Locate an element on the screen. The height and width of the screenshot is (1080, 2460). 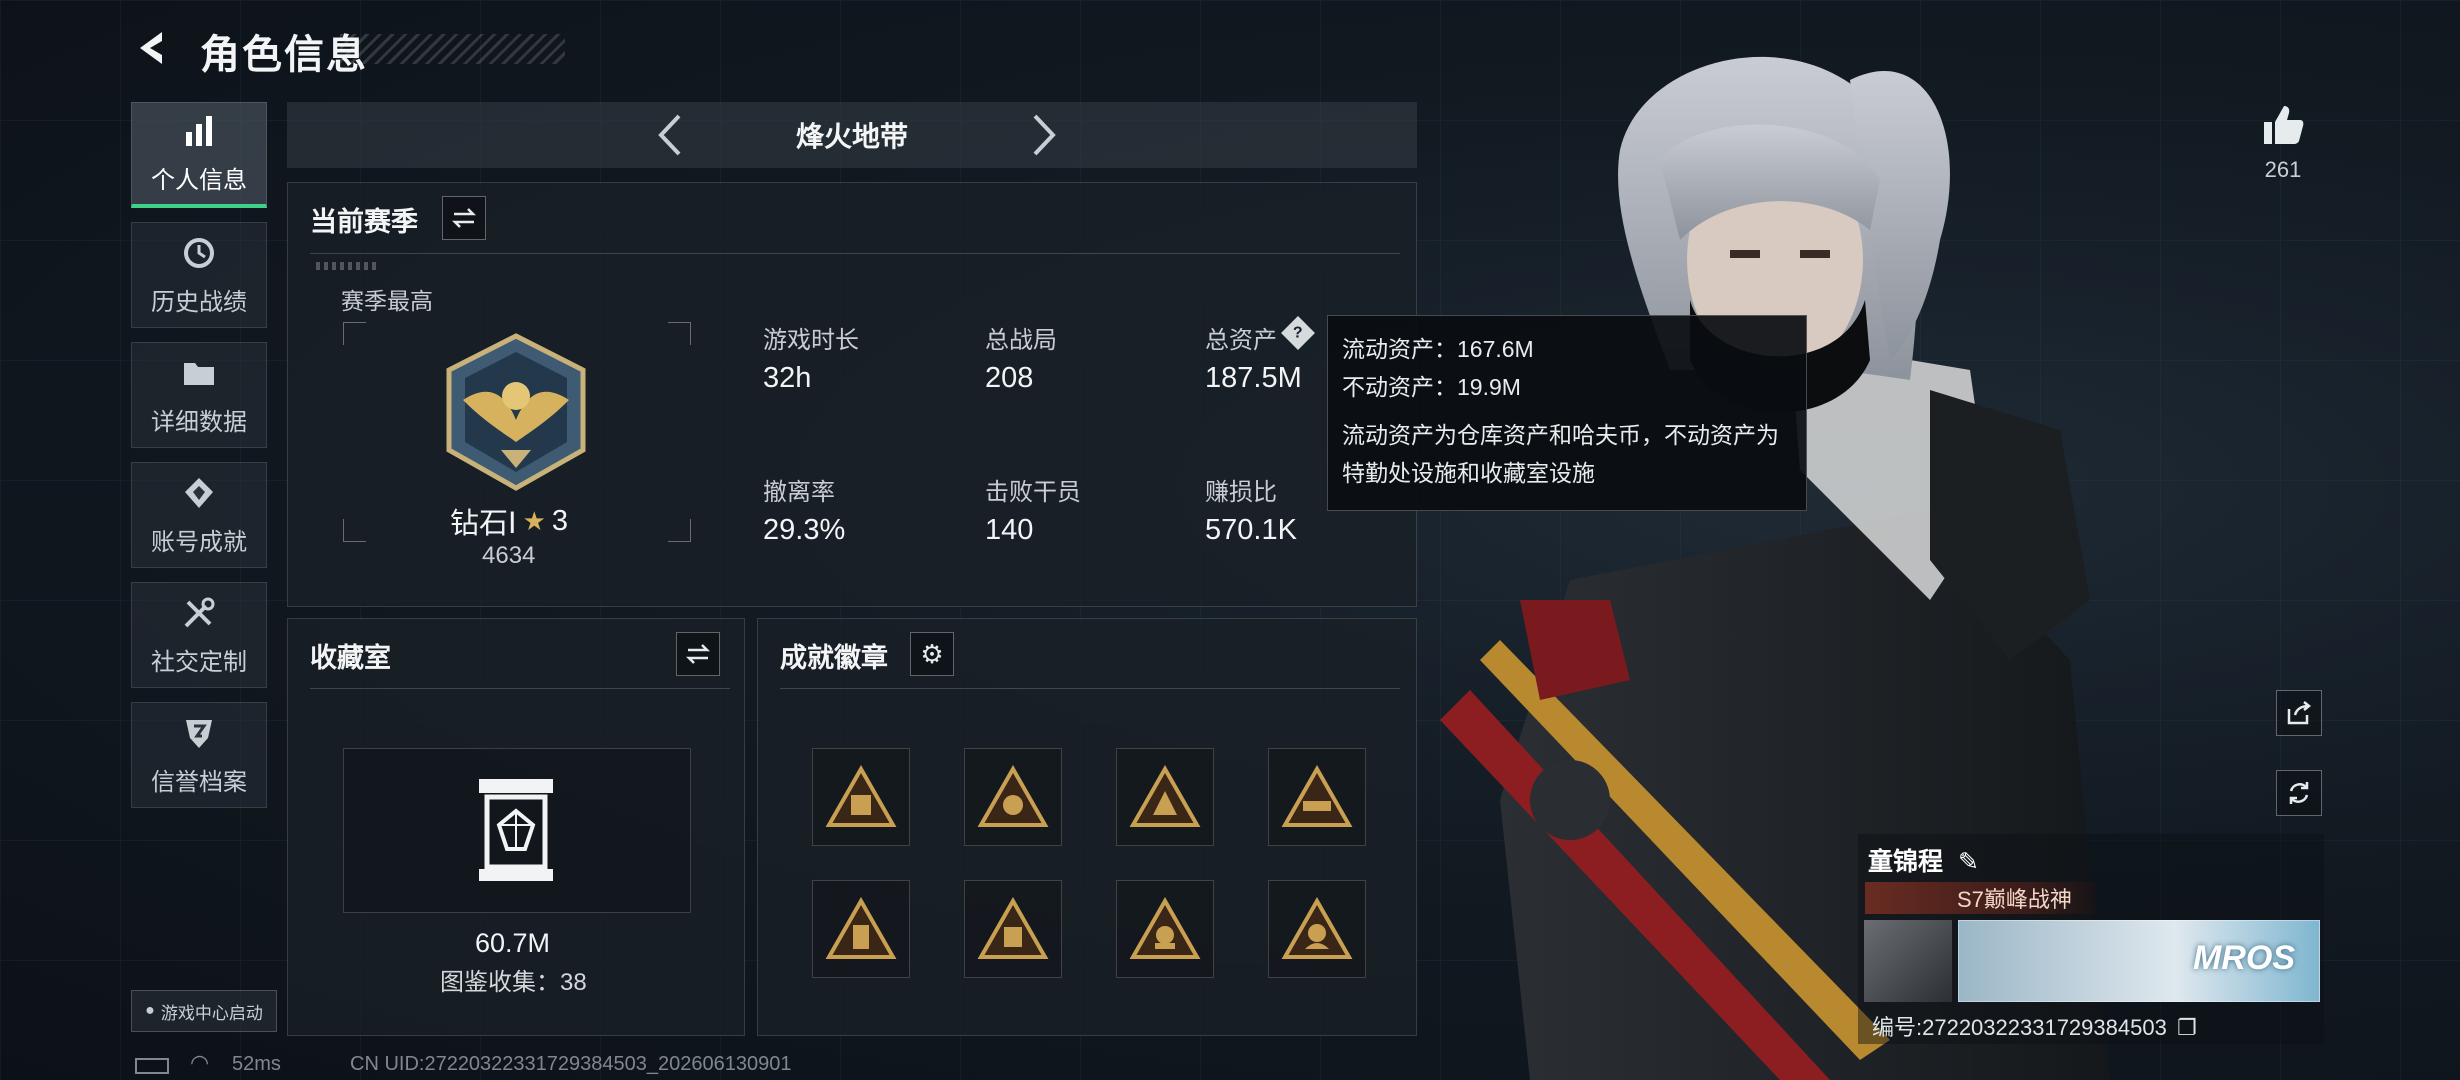
card-row: MROS is located at coordinates (2093, 961).